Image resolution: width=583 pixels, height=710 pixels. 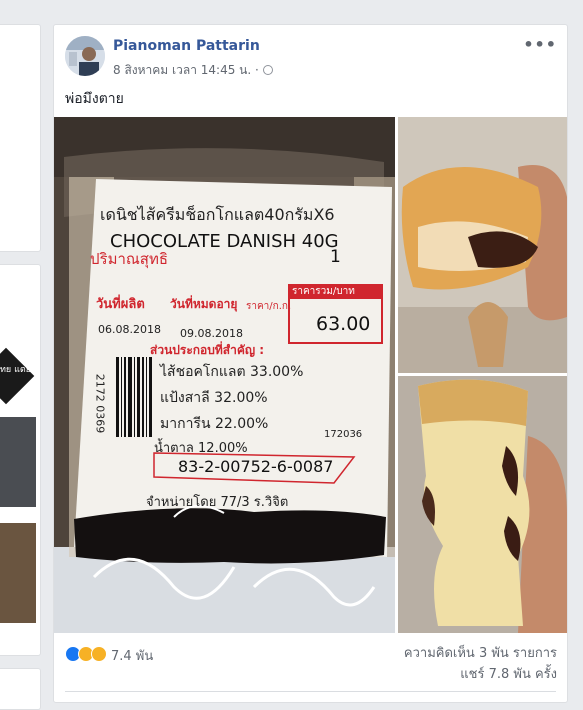 I want to click on more-options-icon: •••, so click(x=540, y=44).